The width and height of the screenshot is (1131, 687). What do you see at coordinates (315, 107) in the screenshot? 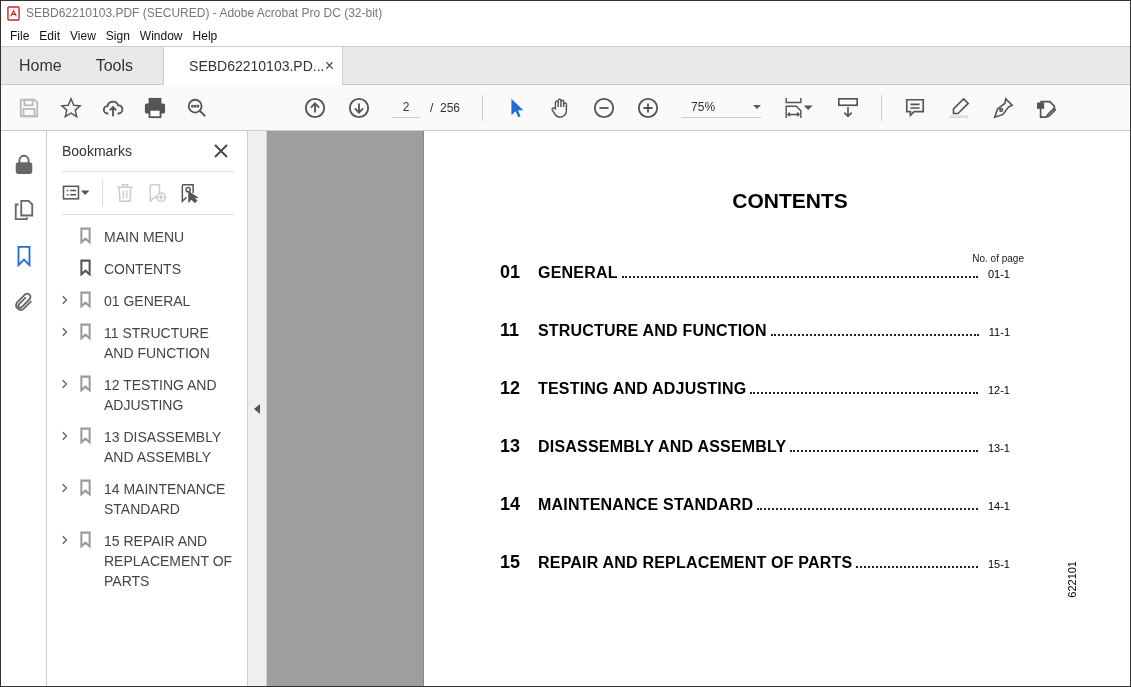
I see `previous-page-icon` at bounding box center [315, 107].